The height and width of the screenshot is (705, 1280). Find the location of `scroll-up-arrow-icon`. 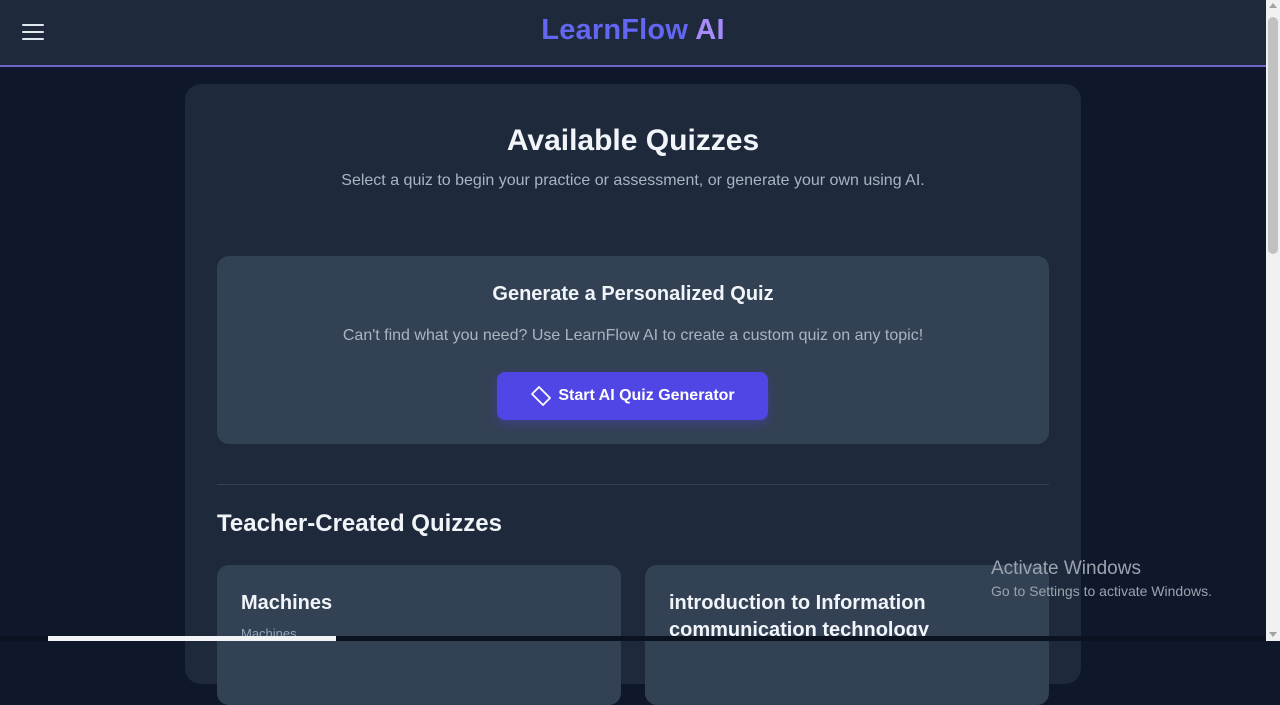

scroll-up-arrow-icon is located at coordinates (1273, 5).